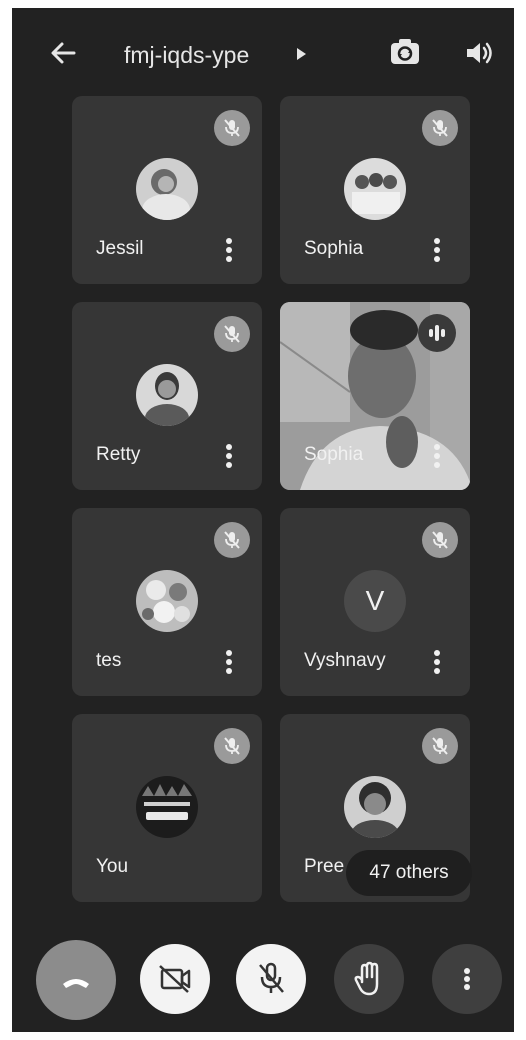 This screenshot has width=526, height=1040. Describe the element at coordinates (112, 866) in the screenshot. I see `participant-name: You` at that location.